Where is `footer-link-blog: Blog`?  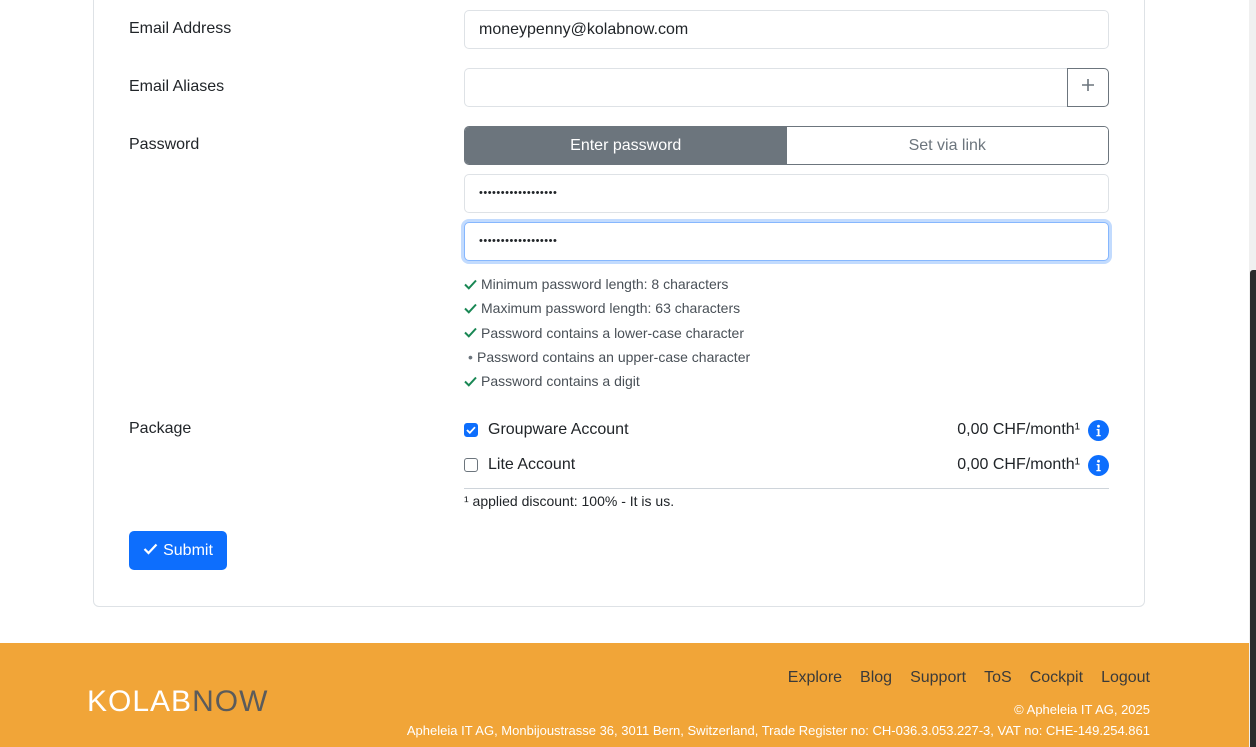
footer-link-blog: Blog is located at coordinates (876, 678).